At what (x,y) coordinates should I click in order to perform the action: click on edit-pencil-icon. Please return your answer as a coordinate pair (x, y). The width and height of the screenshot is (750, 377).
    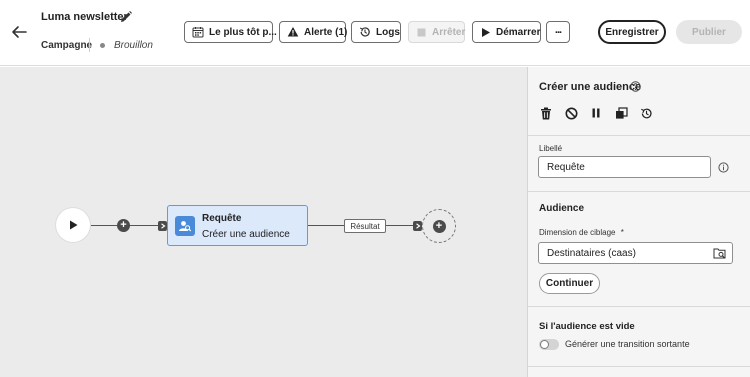
    Looking at the image, I should click on (126, 17).